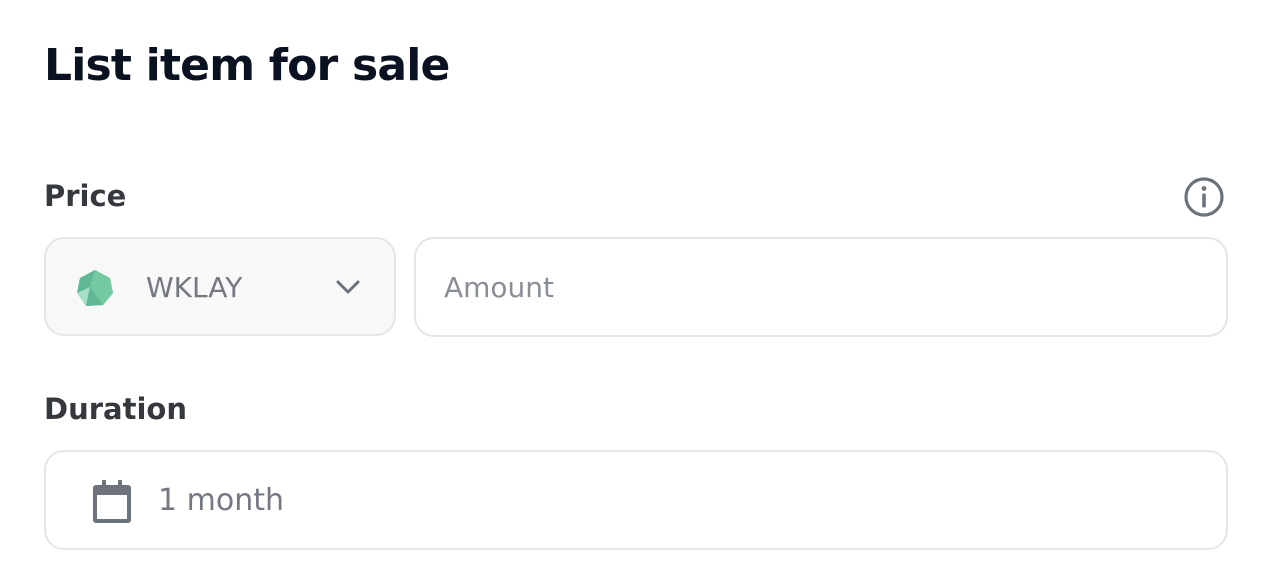  I want to click on page-title: List item for sale, so click(247, 65).